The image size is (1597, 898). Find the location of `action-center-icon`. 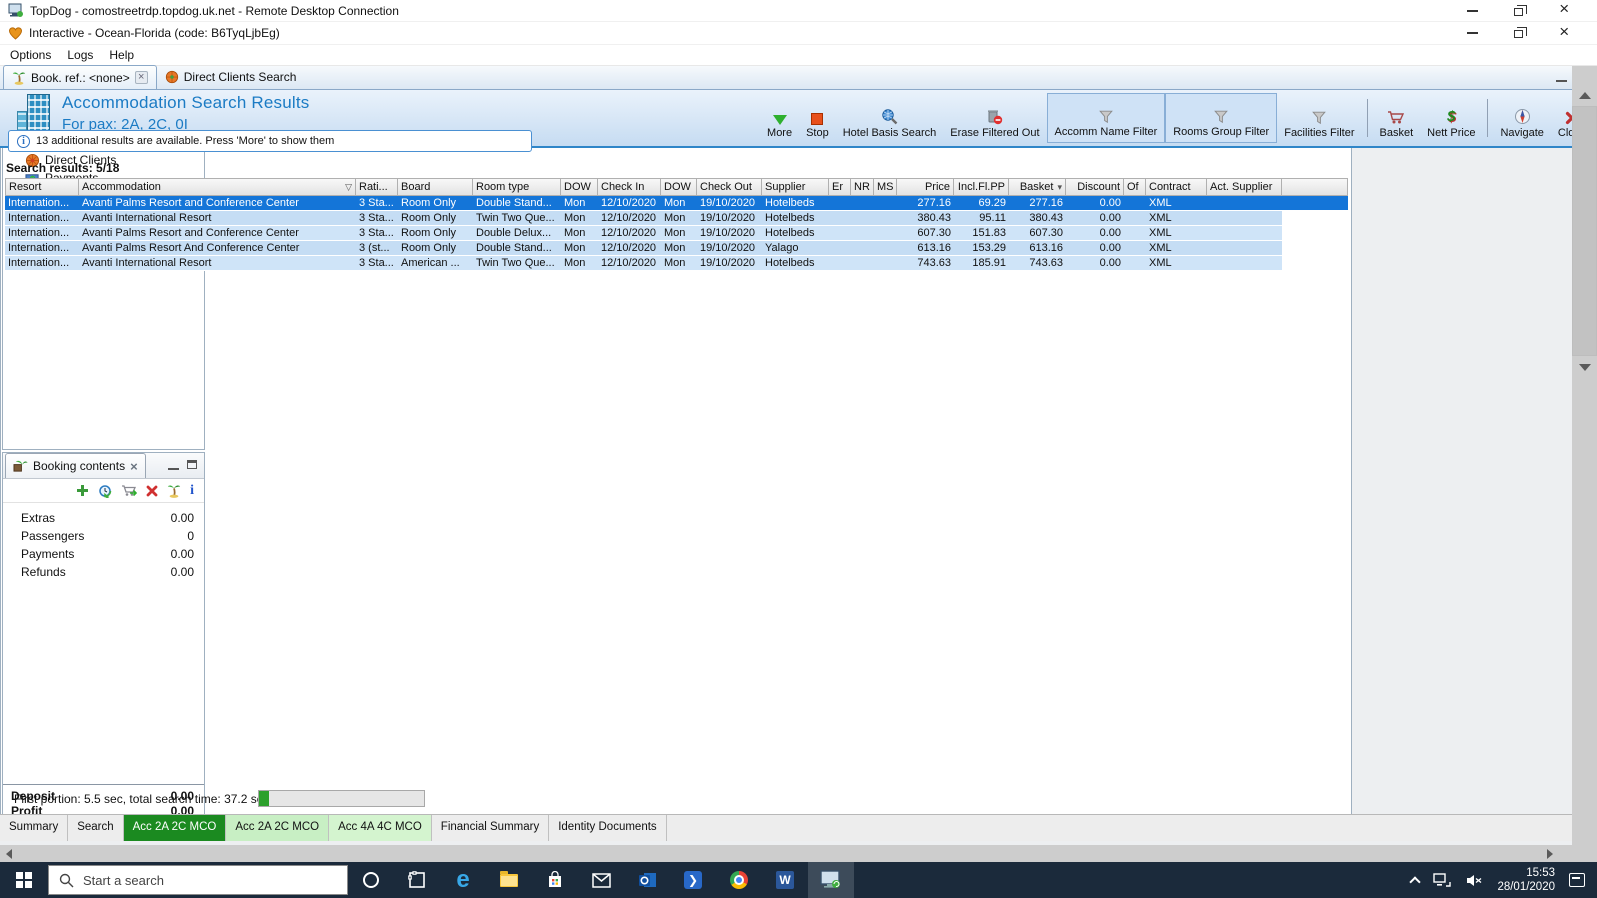

action-center-icon is located at coordinates (1577, 880).